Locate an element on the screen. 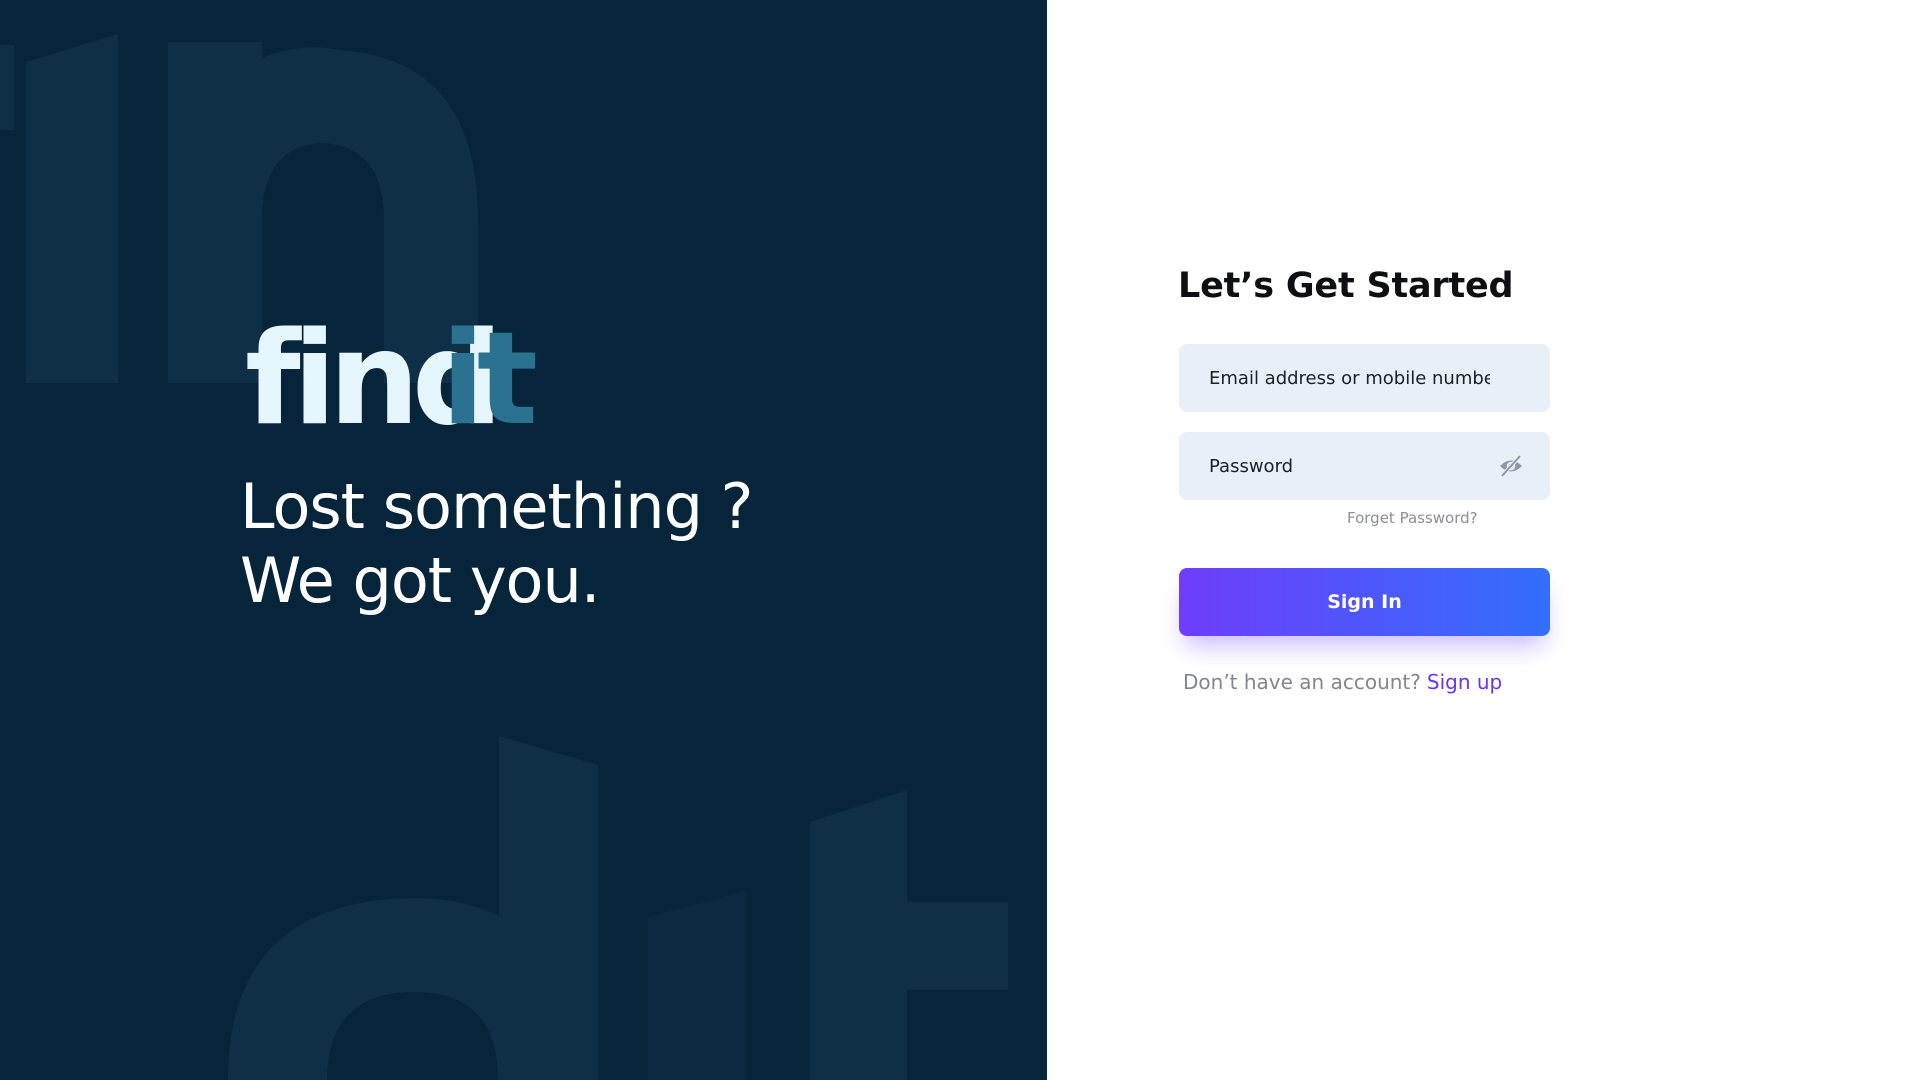 The image size is (1920, 1080). email-field-container is located at coordinates (1364, 378).